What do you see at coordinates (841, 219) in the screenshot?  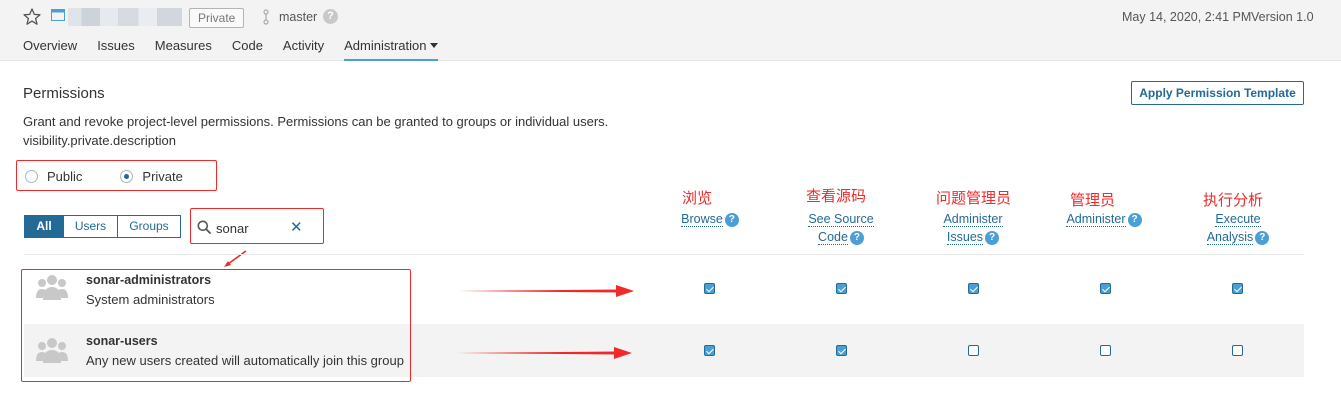 I see `column-label-see-source: See Source` at bounding box center [841, 219].